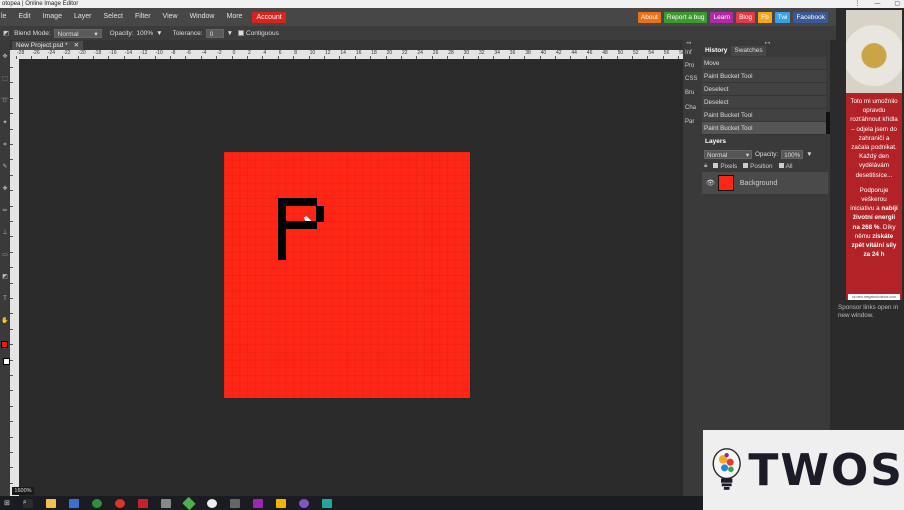  Describe the element at coordinates (82, 53) in the screenshot. I see `ruler-tick-label: -20` at that location.